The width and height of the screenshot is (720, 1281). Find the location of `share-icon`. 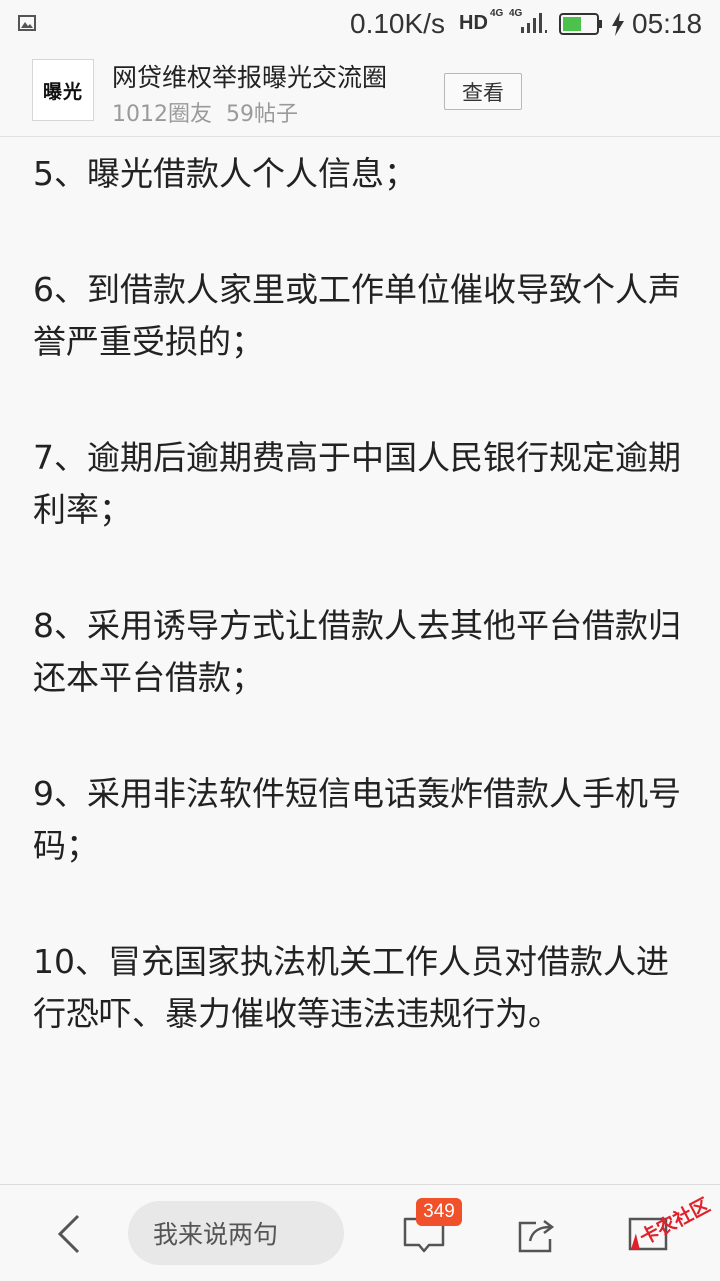

share-icon is located at coordinates (536, 1235).